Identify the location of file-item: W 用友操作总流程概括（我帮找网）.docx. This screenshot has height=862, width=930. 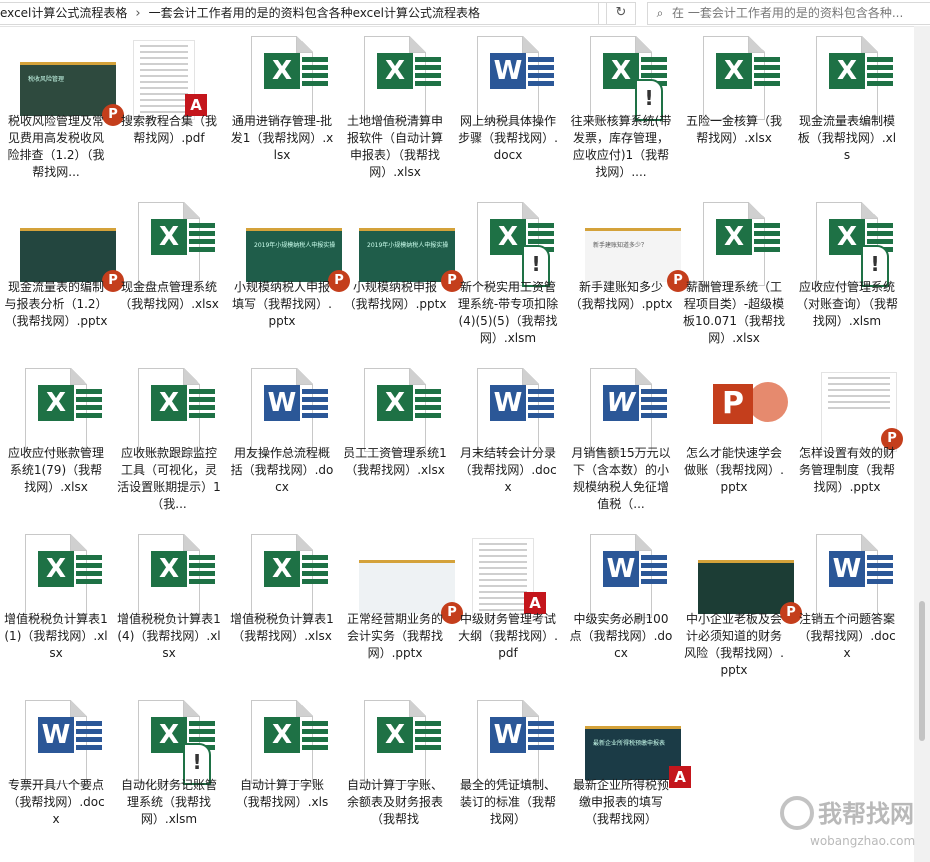
(282, 445).